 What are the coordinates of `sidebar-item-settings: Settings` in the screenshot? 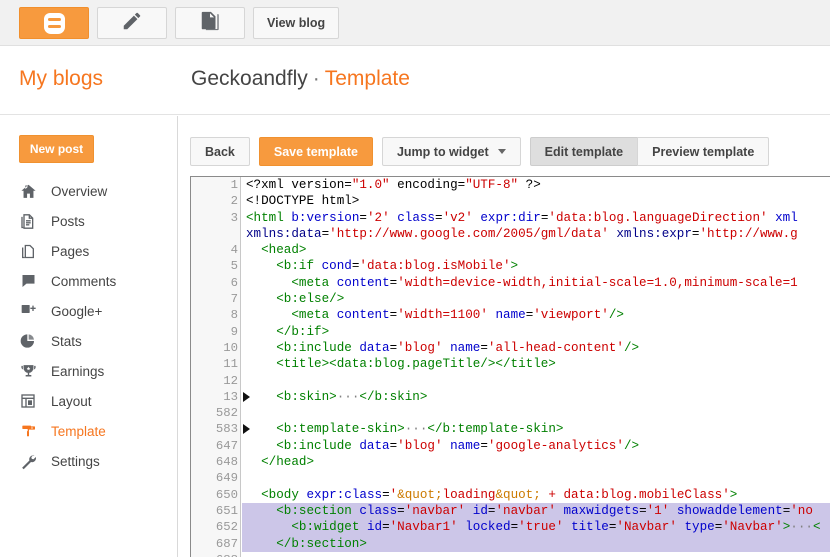 It's located at (89, 461).